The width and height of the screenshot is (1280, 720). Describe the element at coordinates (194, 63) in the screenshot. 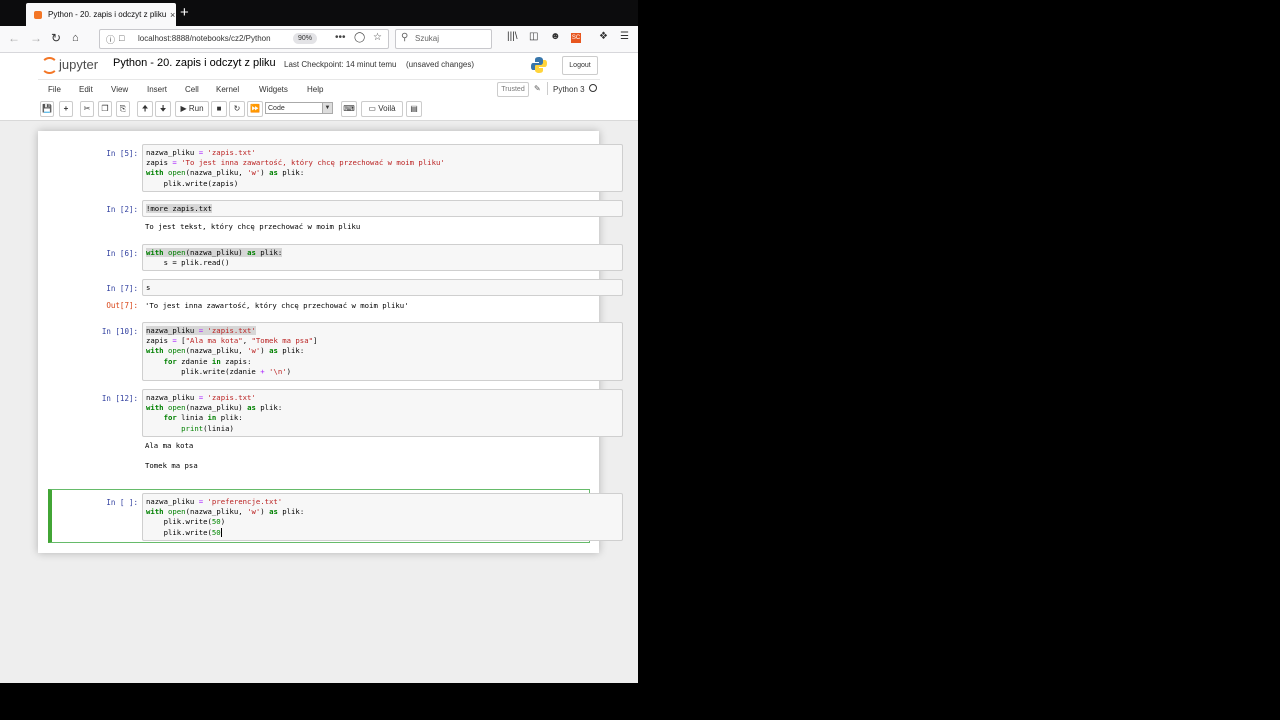

I see `notebook-title: Python - 20. zapis i odczyt z pliku` at that location.